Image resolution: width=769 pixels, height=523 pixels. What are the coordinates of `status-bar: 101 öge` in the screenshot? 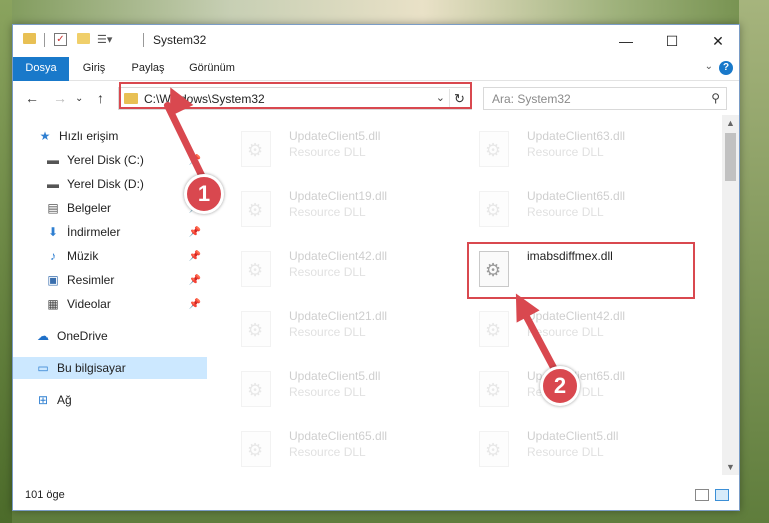 It's located at (376, 496).